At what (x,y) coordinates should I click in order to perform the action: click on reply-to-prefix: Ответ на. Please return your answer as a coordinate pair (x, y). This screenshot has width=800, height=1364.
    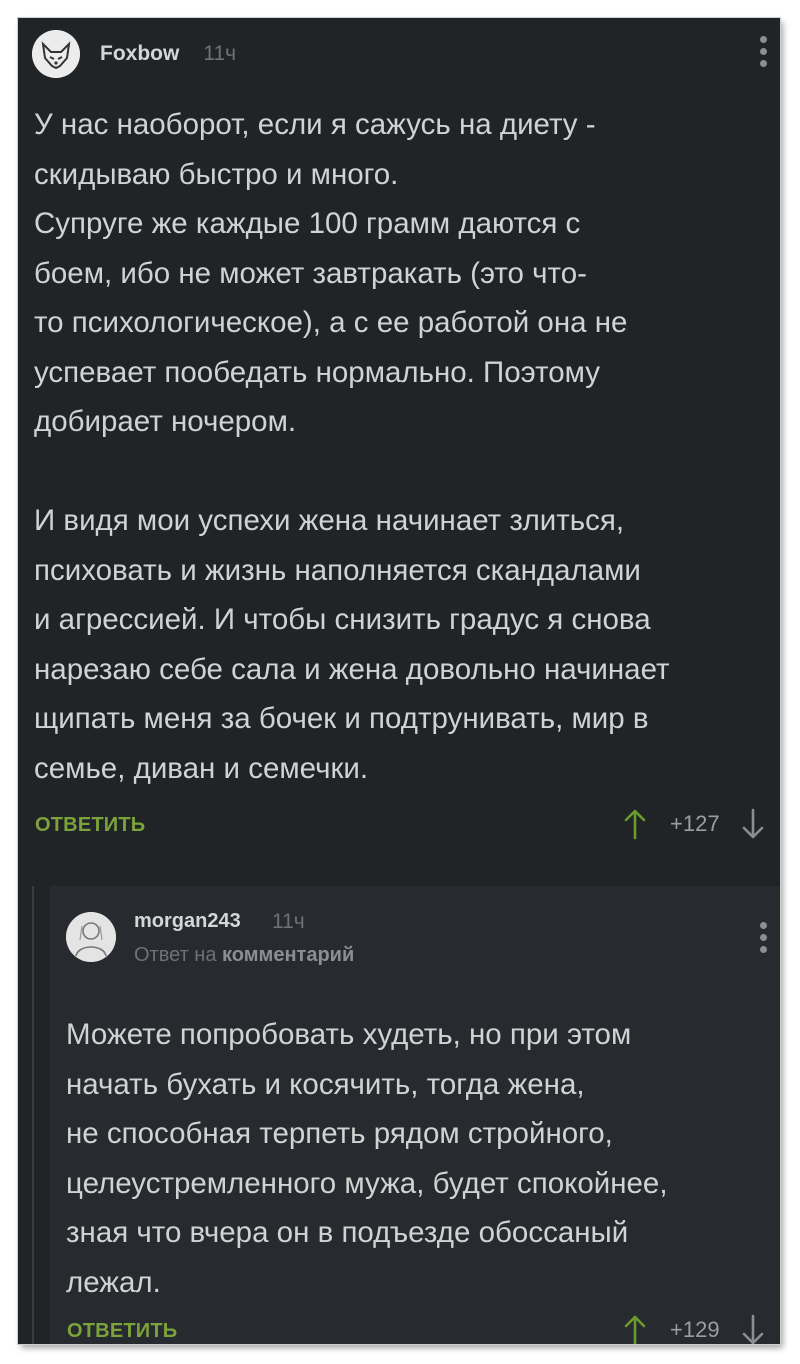
    Looking at the image, I should click on (175, 955).